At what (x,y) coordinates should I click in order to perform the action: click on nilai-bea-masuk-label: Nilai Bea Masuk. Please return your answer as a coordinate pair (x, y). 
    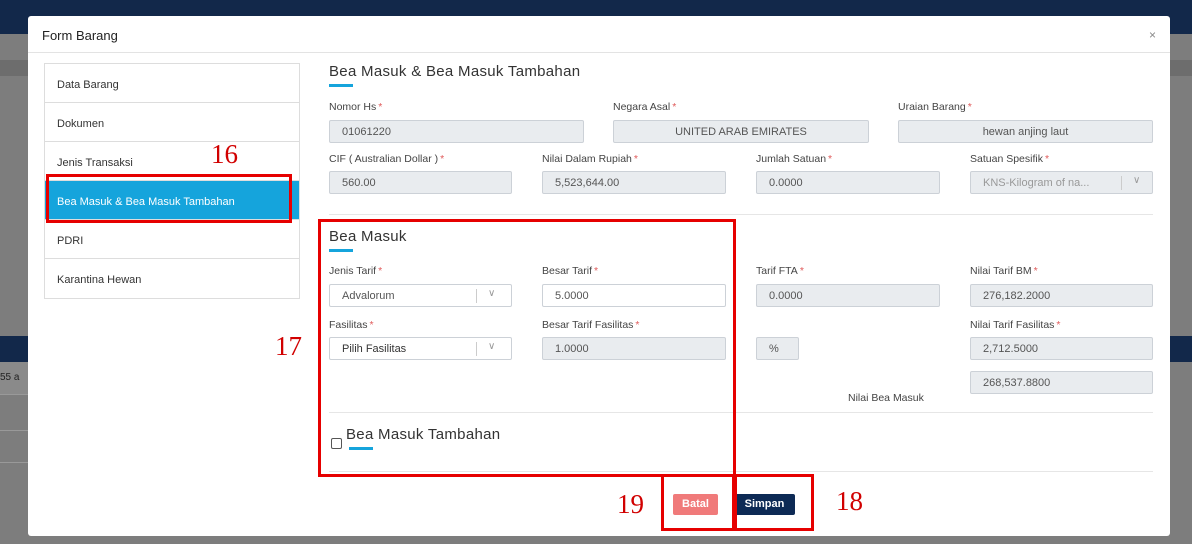
    Looking at the image, I should click on (886, 398).